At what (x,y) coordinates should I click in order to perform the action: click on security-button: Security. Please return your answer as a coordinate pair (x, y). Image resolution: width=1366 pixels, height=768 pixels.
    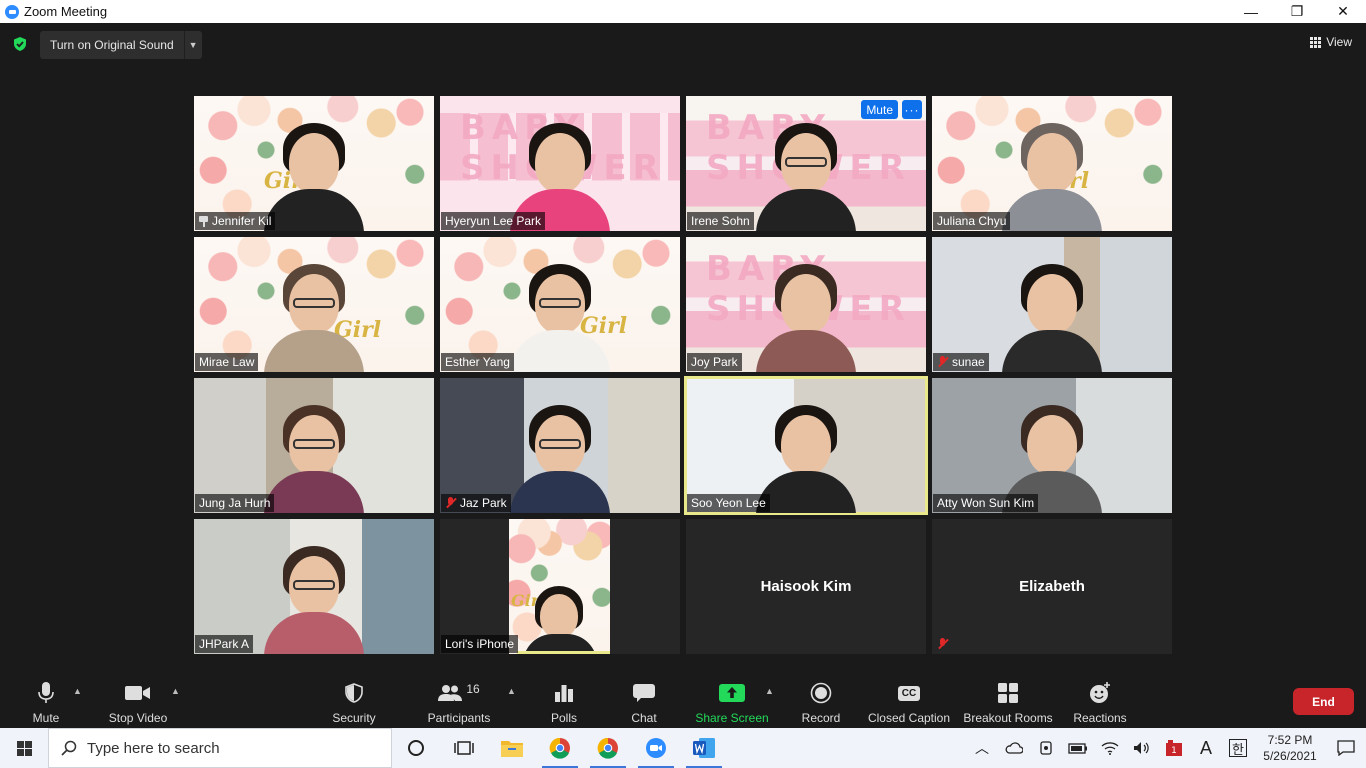
    Looking at the image, I should click on (354, 703).